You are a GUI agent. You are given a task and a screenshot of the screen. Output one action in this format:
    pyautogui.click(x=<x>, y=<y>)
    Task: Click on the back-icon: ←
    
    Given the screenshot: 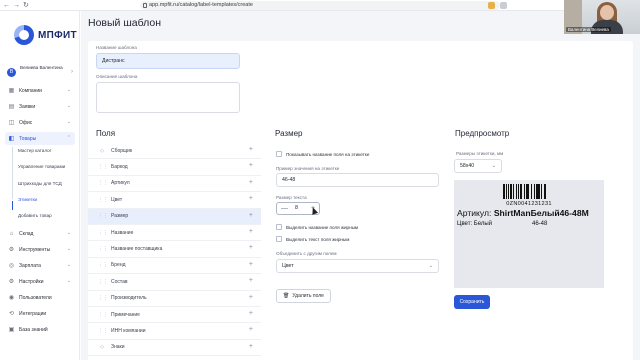 What is the action you would take?
    pyautogui.click(x=6, y=5)
    